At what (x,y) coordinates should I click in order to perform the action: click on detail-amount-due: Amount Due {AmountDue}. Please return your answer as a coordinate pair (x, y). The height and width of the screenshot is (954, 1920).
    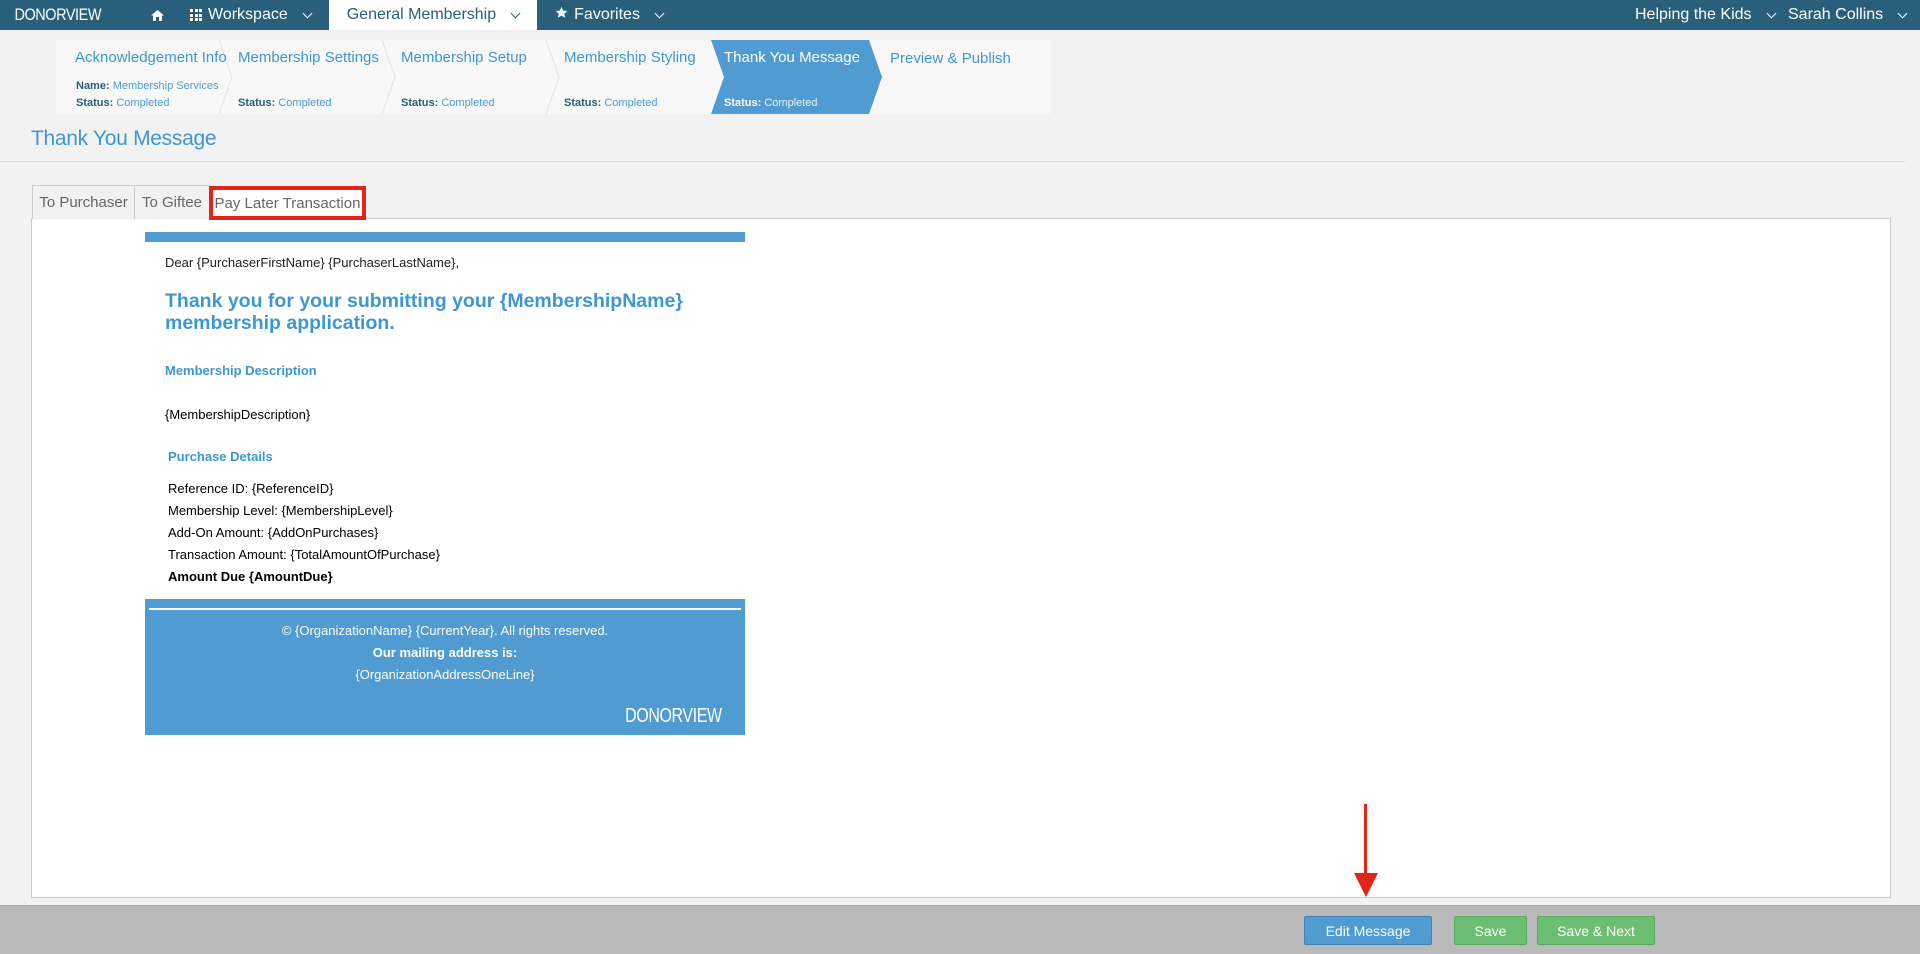
    Looking at the image, I should click on (250, 576).